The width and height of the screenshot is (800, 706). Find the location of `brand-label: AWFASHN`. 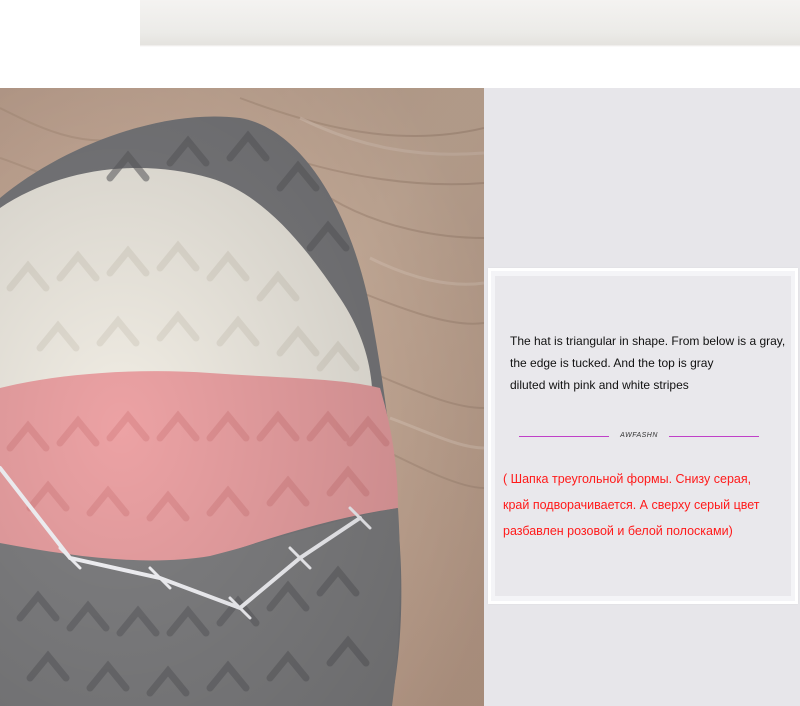

brand-label: AWFASHN is located at coordinates (639, 435).